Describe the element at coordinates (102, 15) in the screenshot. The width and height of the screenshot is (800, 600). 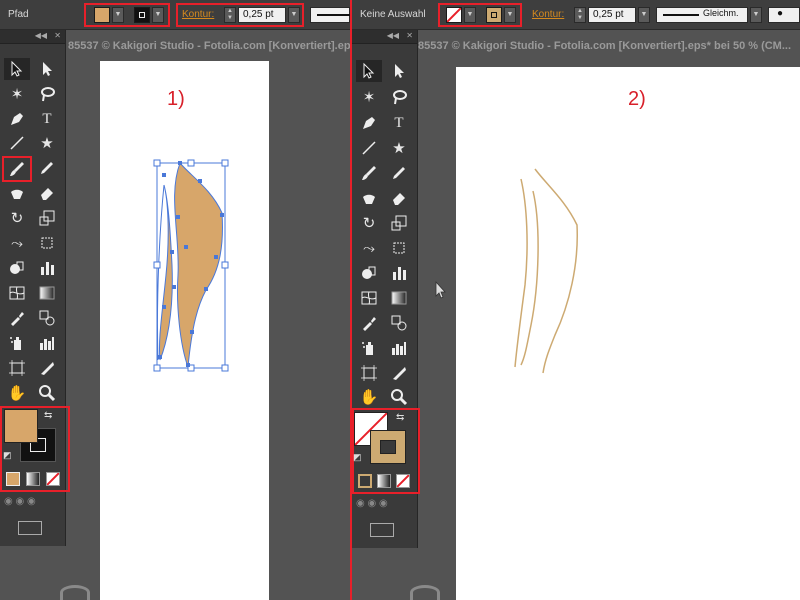
I see `fill-color-swatch` at that location.